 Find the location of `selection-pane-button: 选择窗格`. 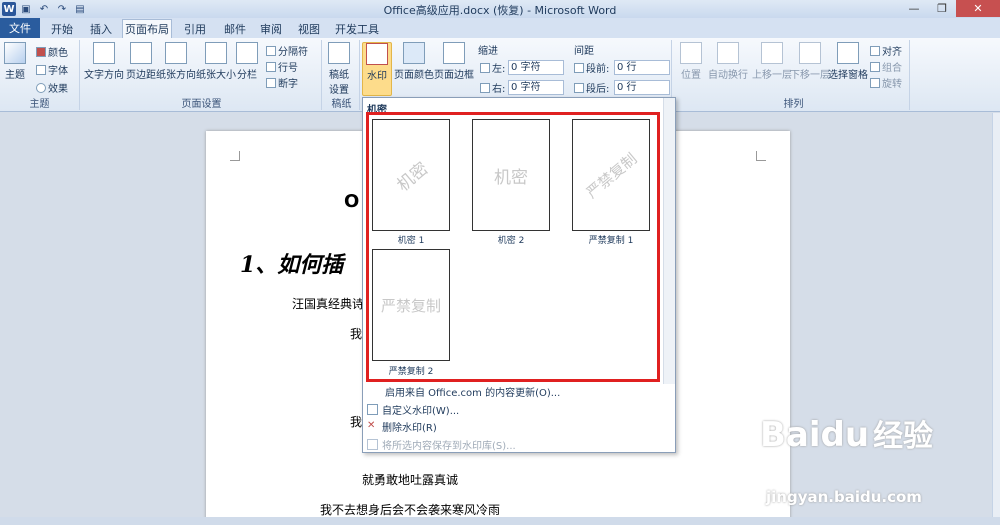

selection-pane-button: 选择窗格 is located at coordinates (848, 61).